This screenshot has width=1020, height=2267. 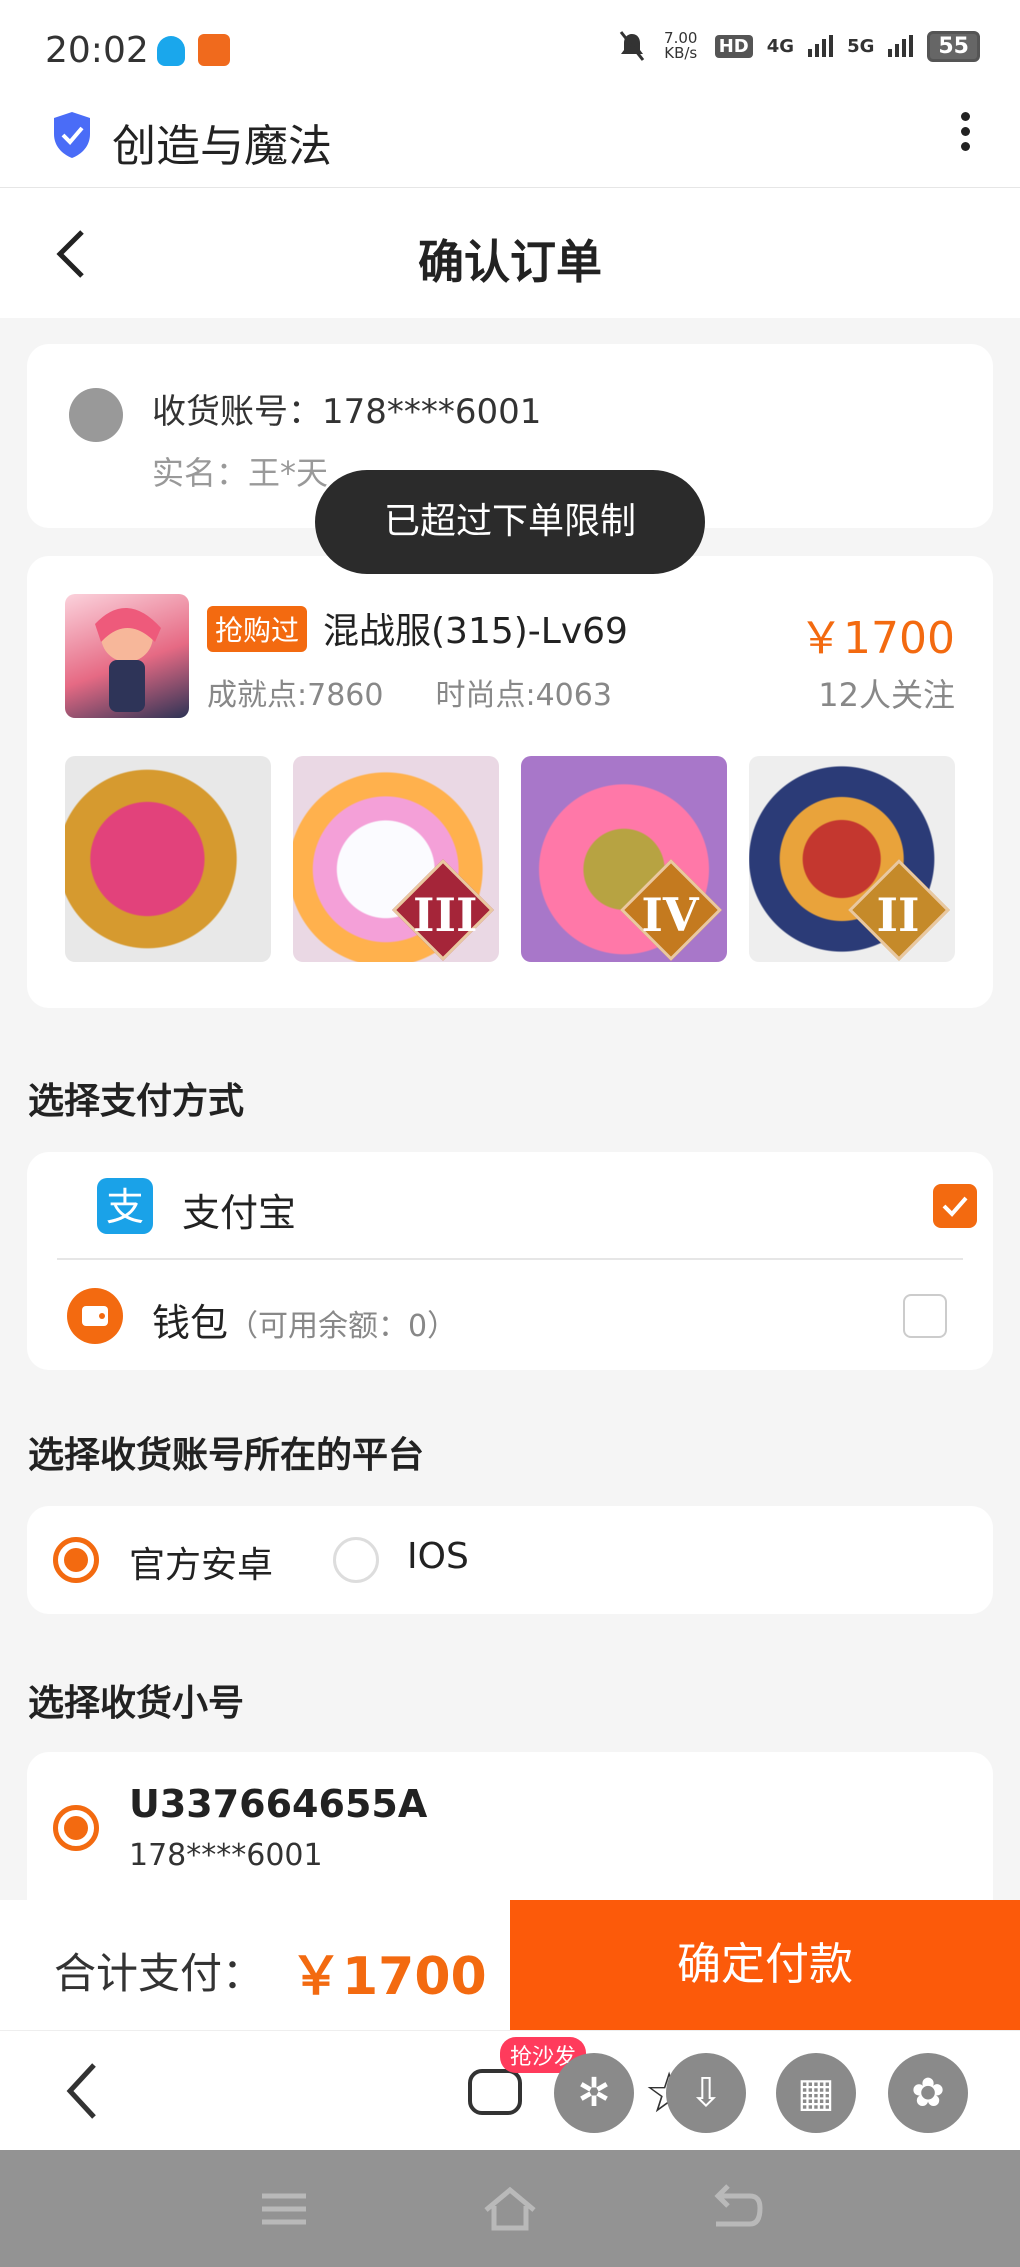 I want to click on wallet-checkbox, so click(x=925, y=1316).